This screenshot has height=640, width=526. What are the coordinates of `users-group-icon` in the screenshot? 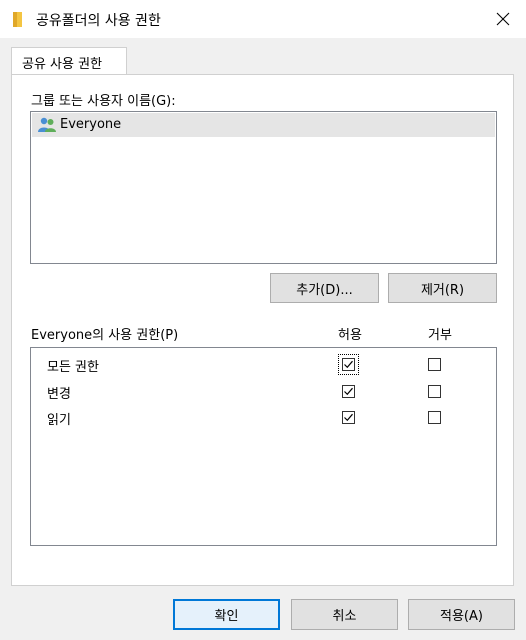 It's located at (47, 124).